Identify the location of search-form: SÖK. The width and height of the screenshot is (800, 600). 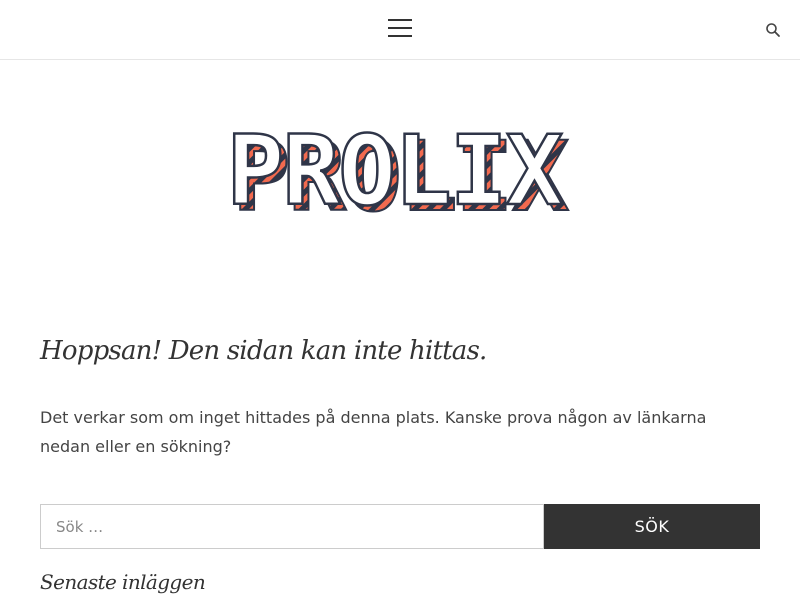
(400, 526).